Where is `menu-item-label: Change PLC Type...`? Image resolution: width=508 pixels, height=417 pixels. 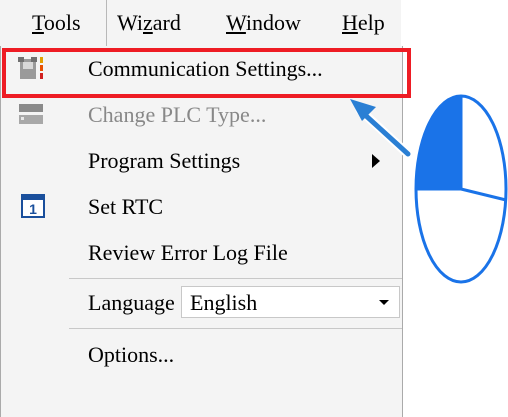 menu-item-label: Change PLC Type... is located at coordinates (177, 114).